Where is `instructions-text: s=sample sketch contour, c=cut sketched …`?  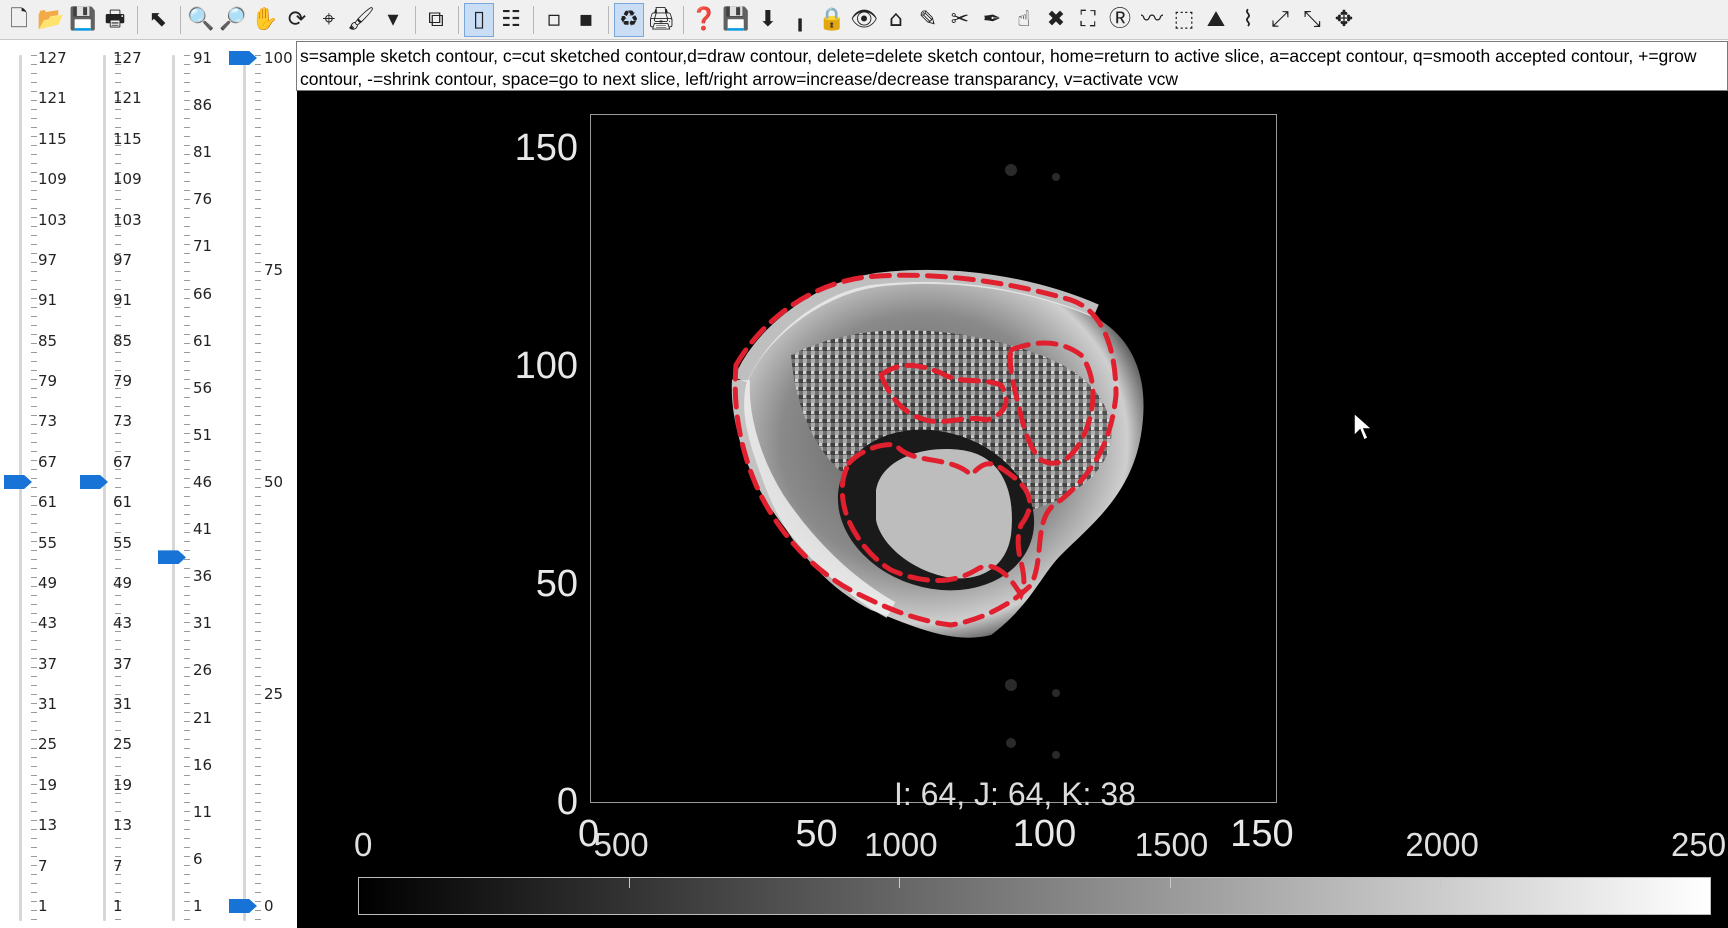
instructions-text: s=sample sketch contour, c=cut sketched … is located at coordinates (1012, 66).